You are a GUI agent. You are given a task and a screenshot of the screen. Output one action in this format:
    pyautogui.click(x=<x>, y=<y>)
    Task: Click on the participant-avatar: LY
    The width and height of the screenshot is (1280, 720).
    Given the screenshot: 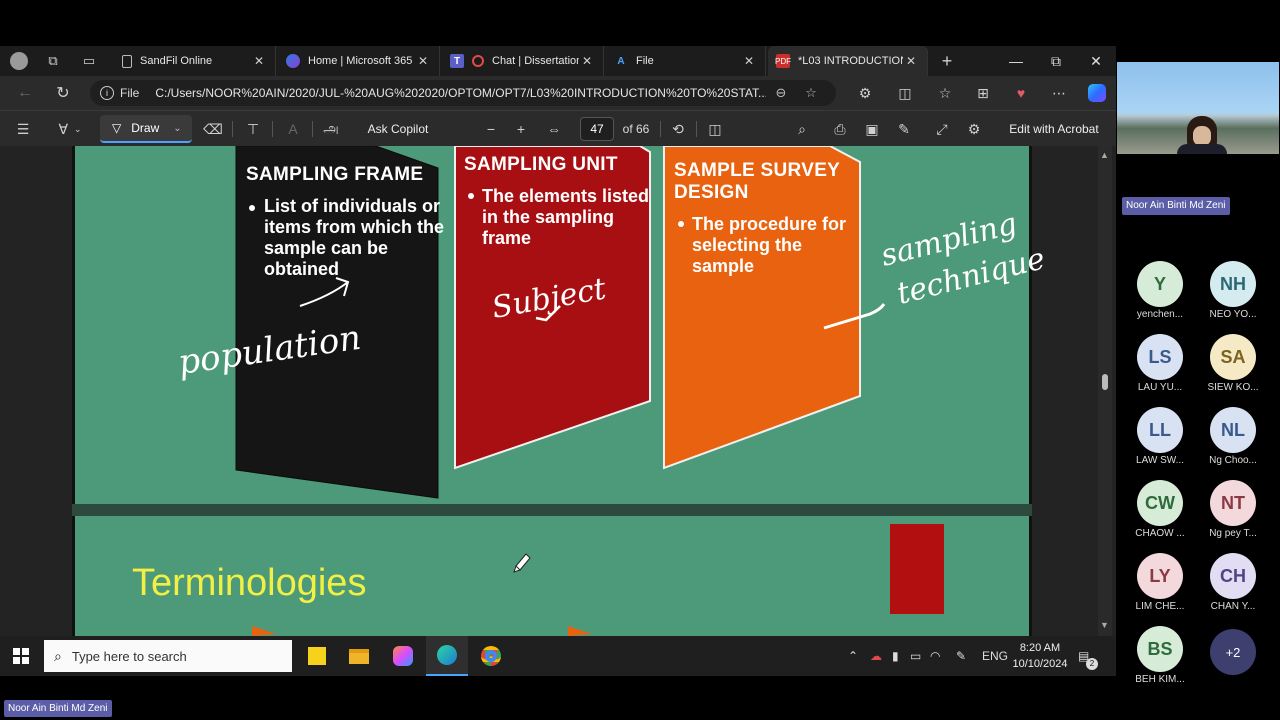 What is the action you would take?
    pyautogui.click(x=1160, y=576)
    